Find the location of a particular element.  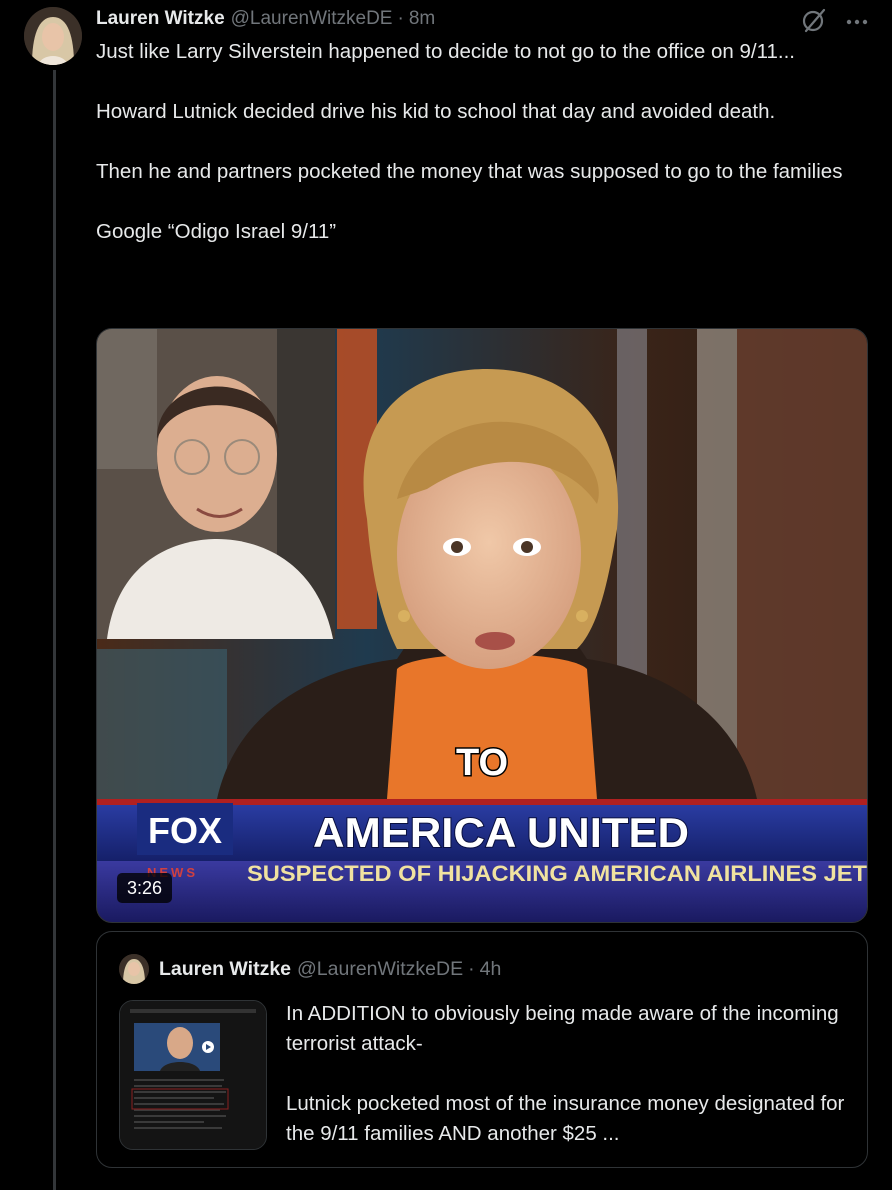

quoted-author-avatar is located at coordinates (134, 969).